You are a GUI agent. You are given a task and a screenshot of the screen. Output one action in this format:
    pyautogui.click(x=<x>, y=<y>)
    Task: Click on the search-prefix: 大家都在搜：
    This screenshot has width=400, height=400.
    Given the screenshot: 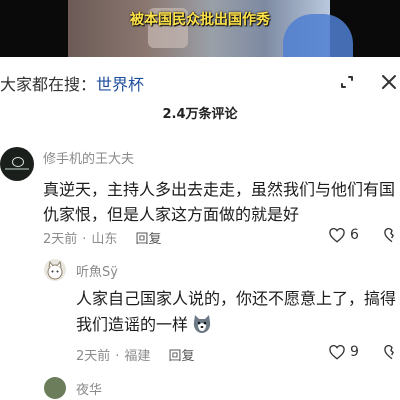 What is the action you would take?
    pyautogui.click(x=48, y=84)
    